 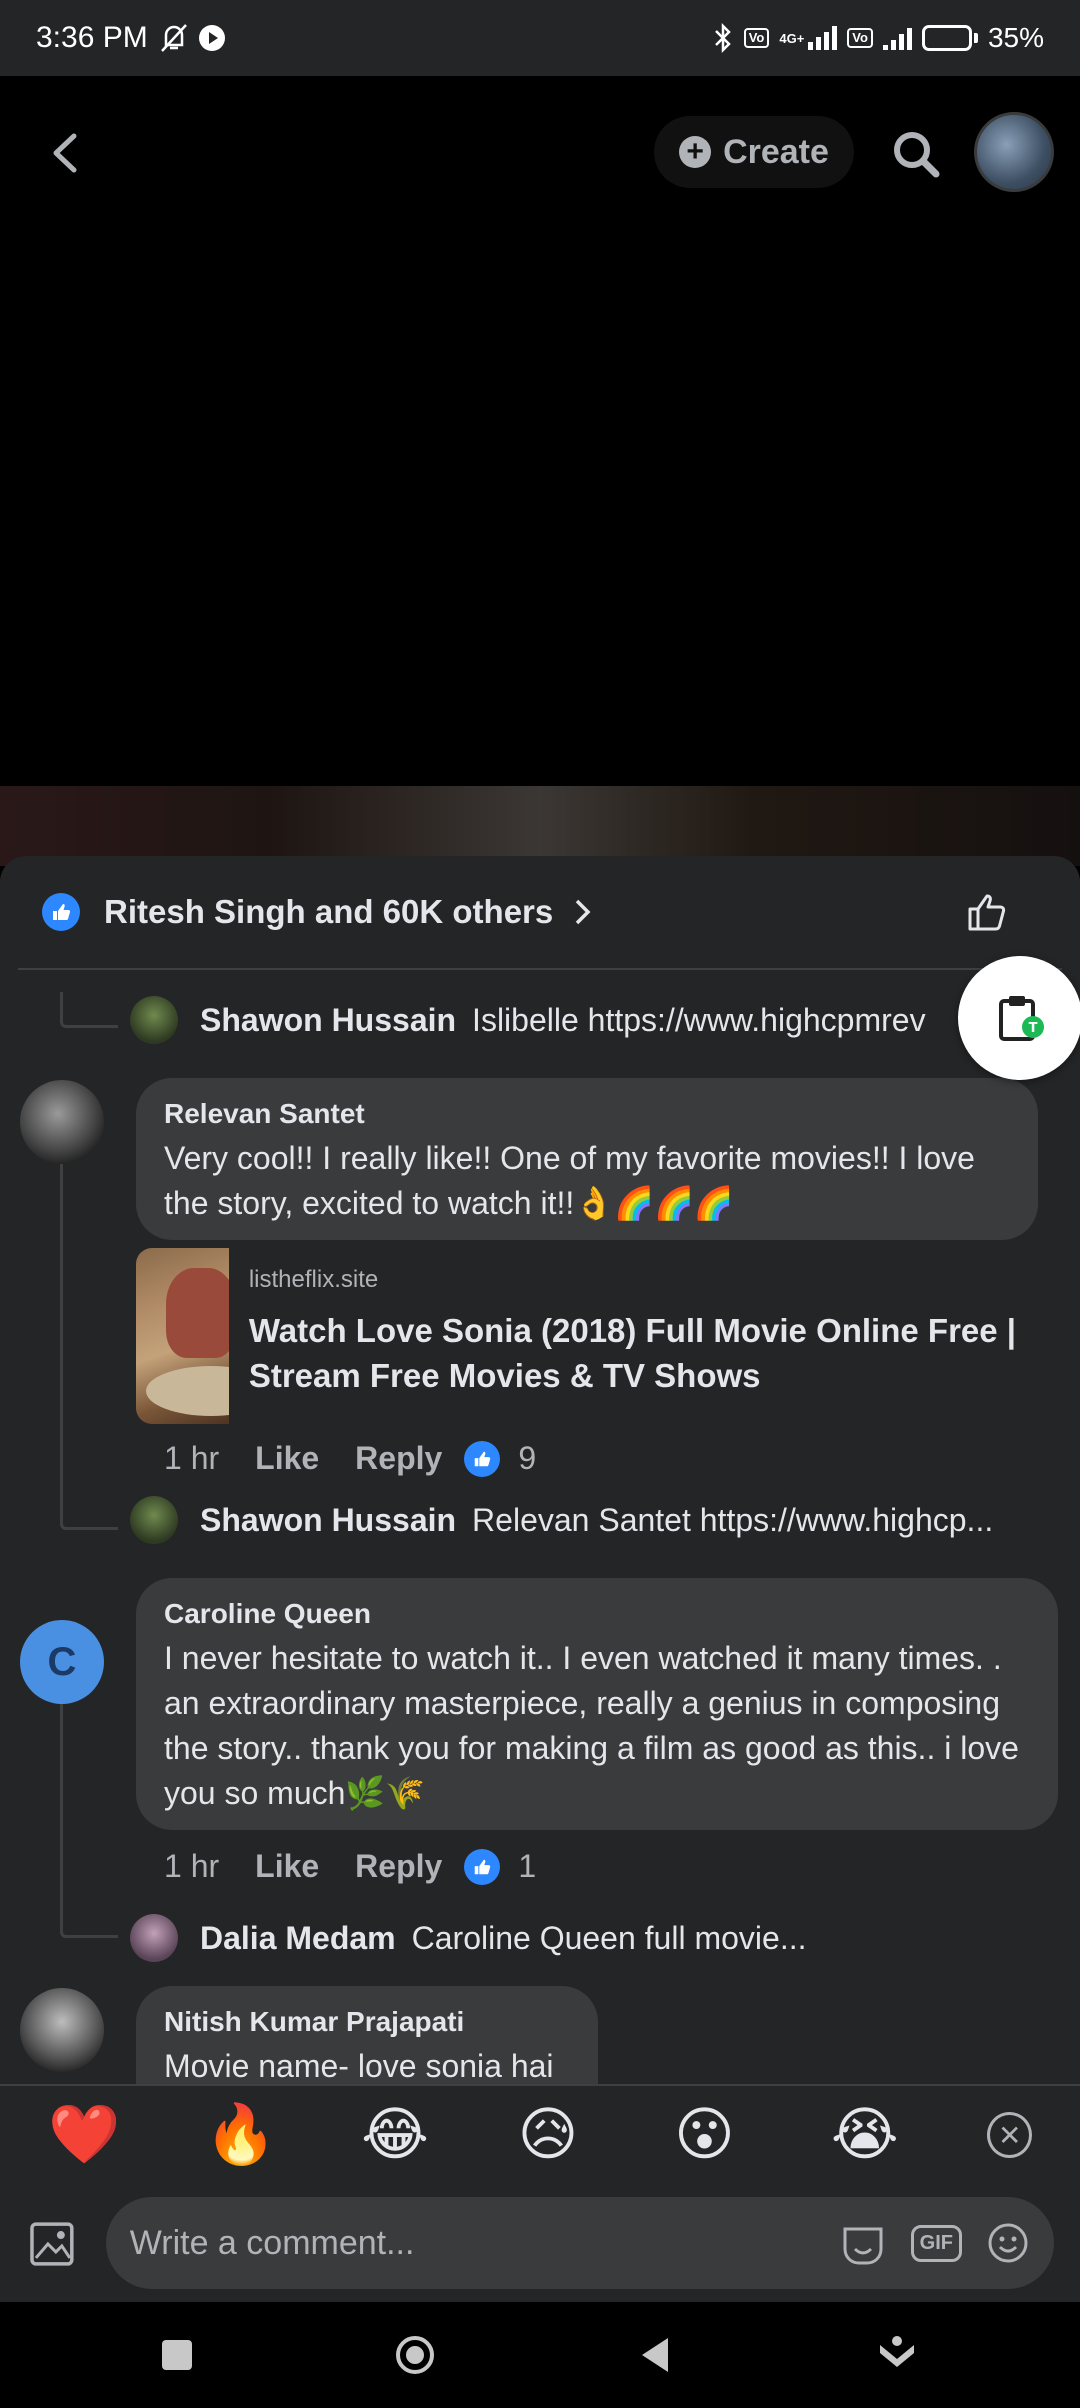 What do you see at coordinates (936, 2243) in the screenshot?
I see `gif-button: GIF` at bounding box center [936, 2243].